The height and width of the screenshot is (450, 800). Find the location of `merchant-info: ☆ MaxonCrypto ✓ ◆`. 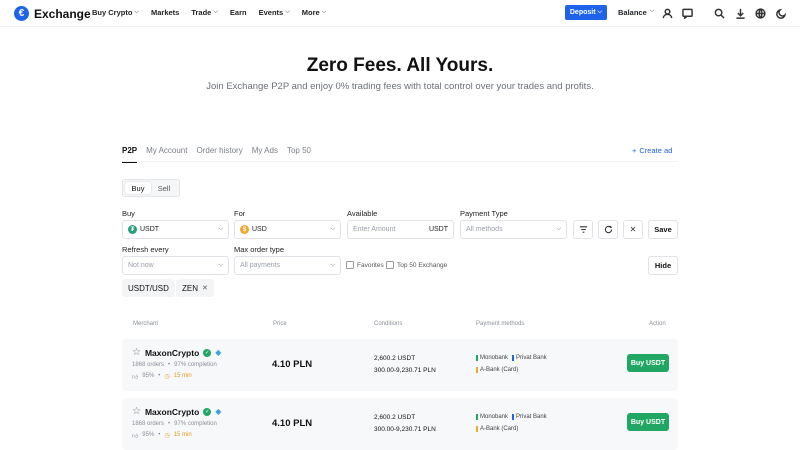

merchant-info: ☆ MaxonCrypto ✓ ◆ is located at coordinates (176, 411).